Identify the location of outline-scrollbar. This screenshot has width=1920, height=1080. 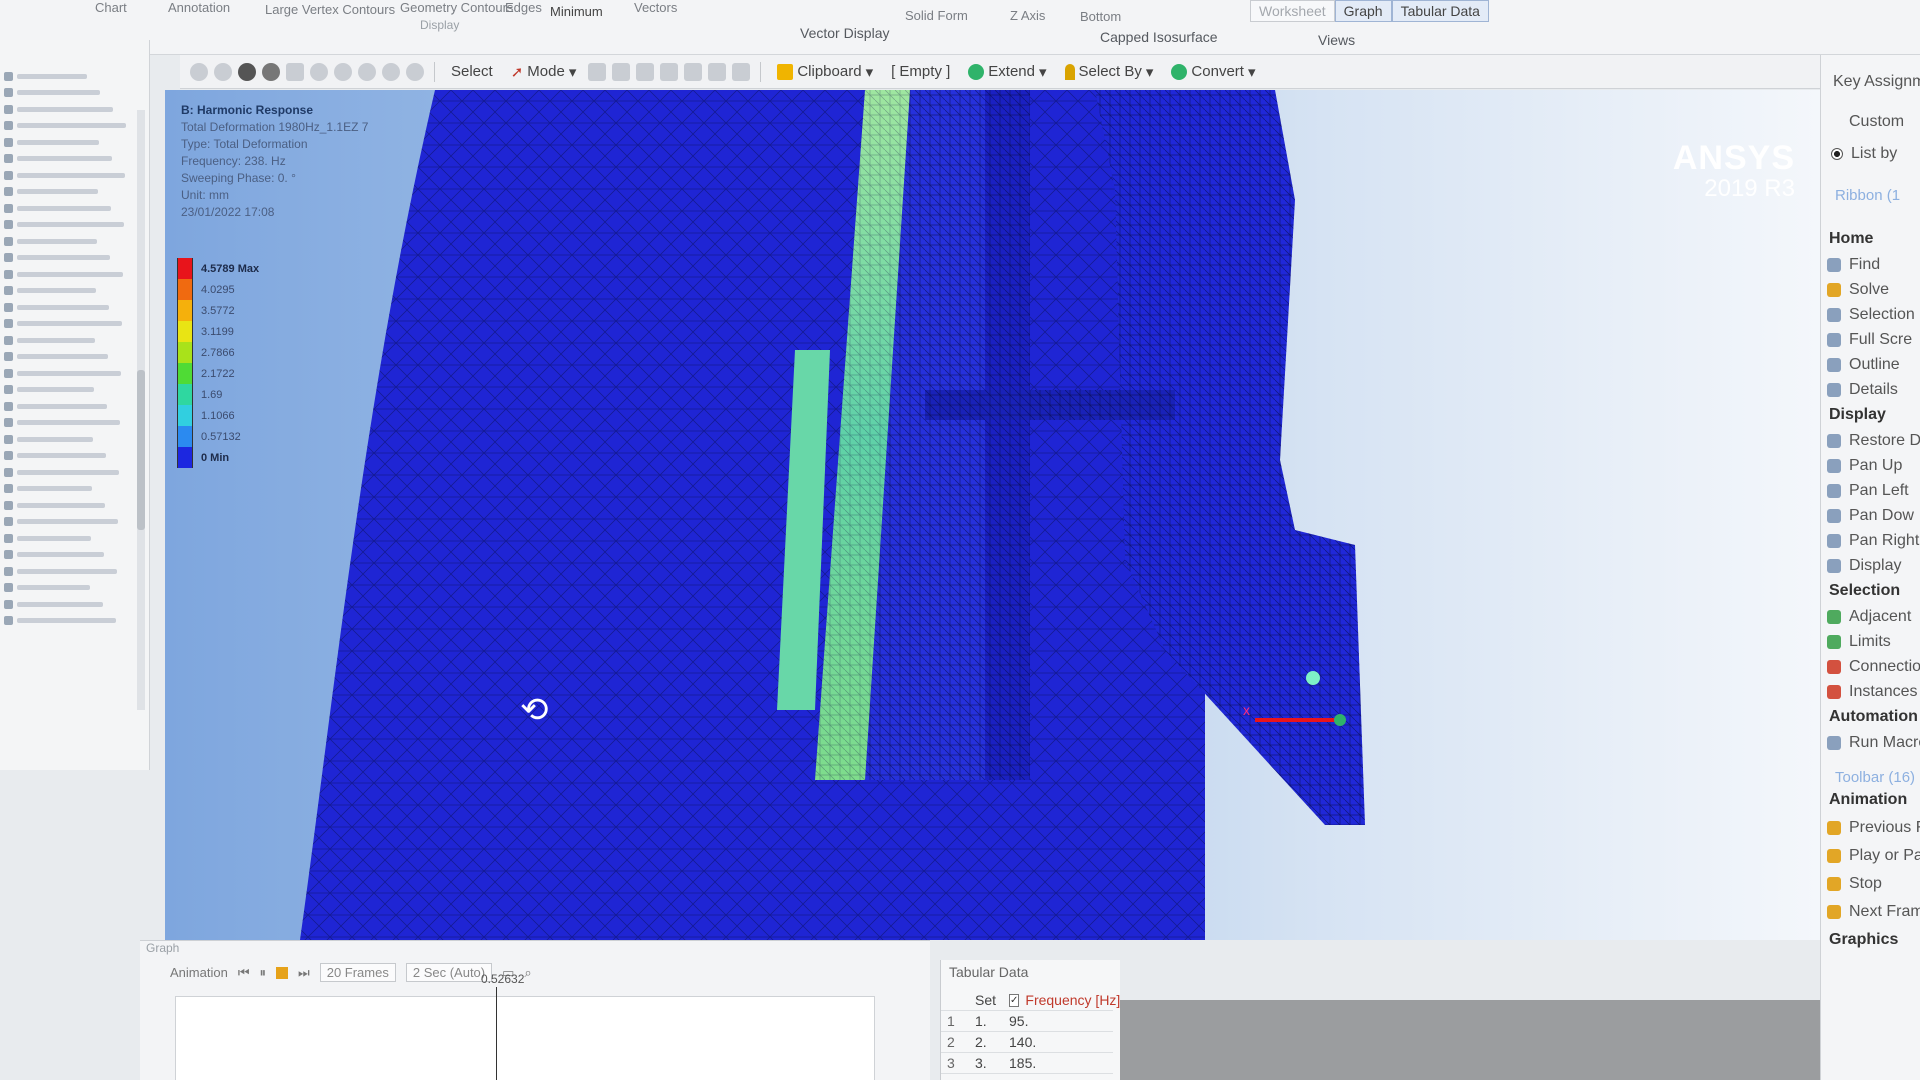
(141, 410).